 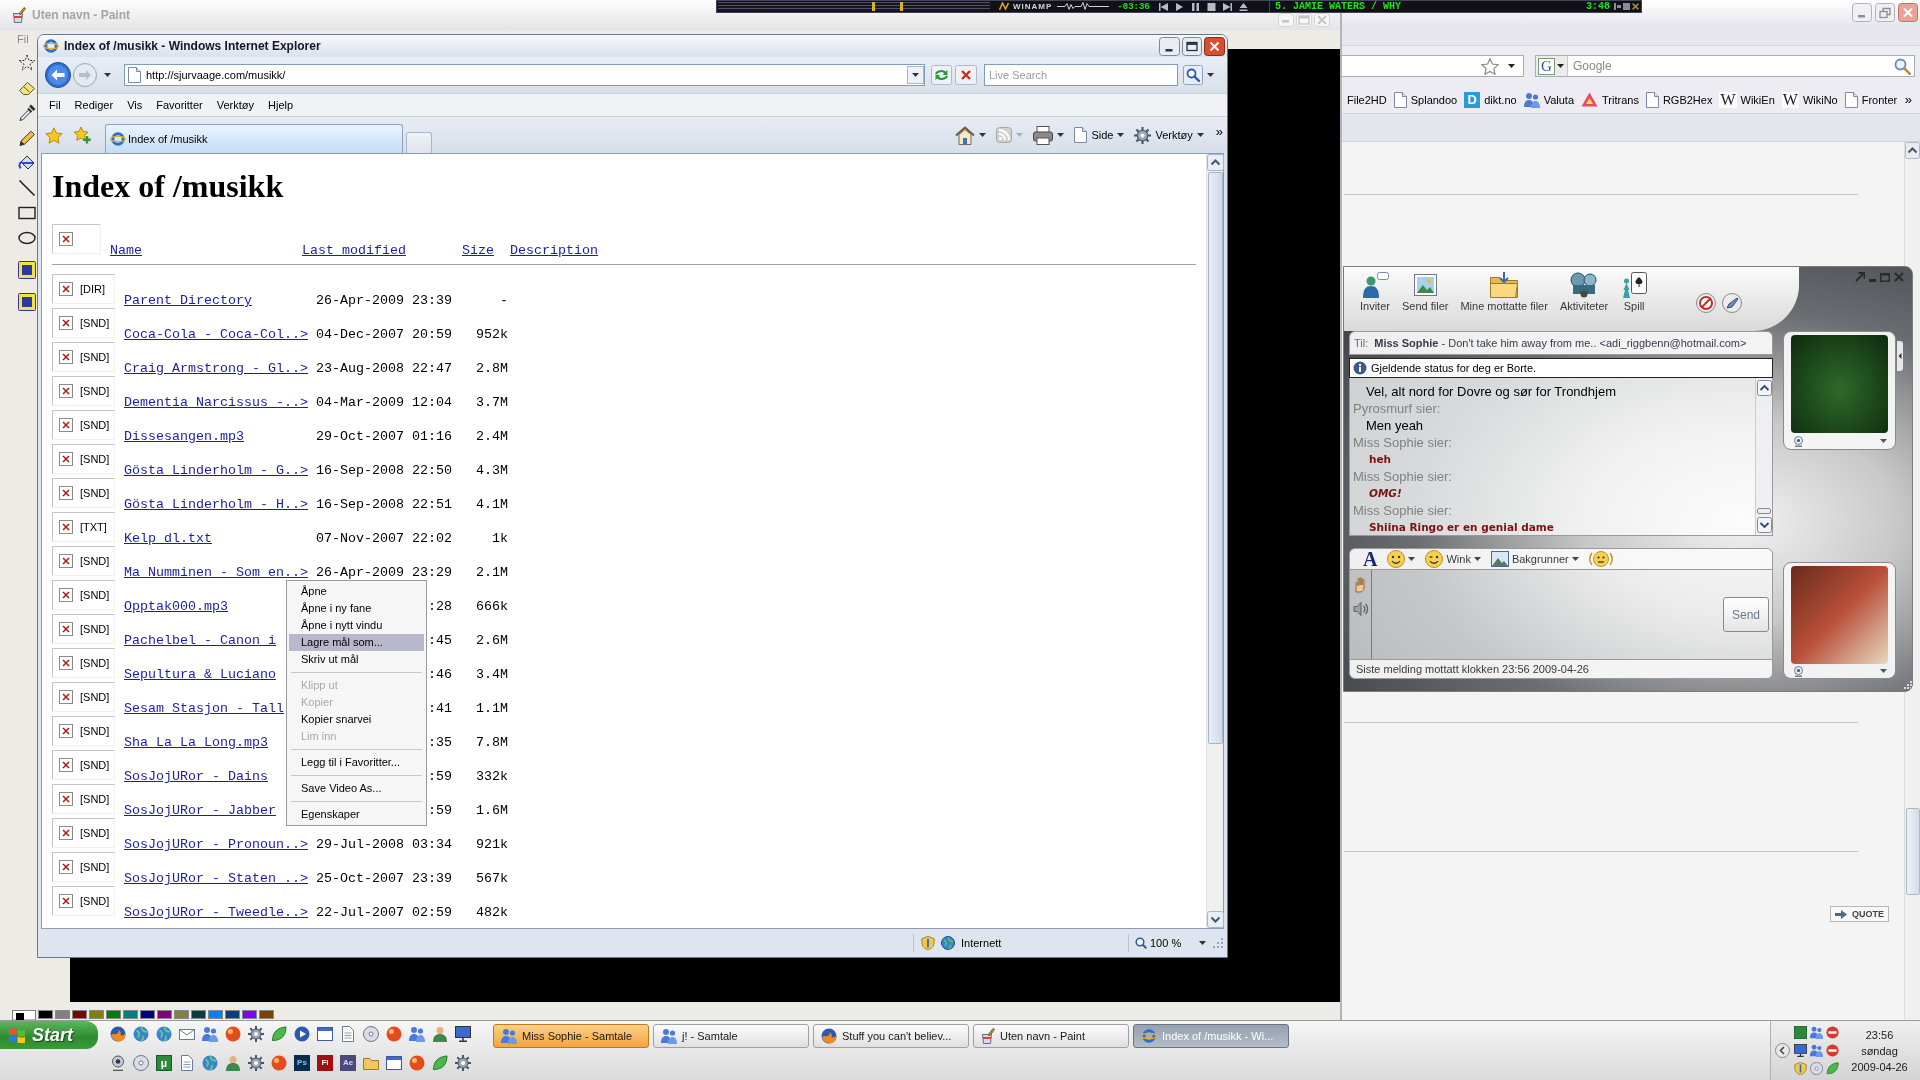 I want to click on refresh-button, so click(x=941, y=75).